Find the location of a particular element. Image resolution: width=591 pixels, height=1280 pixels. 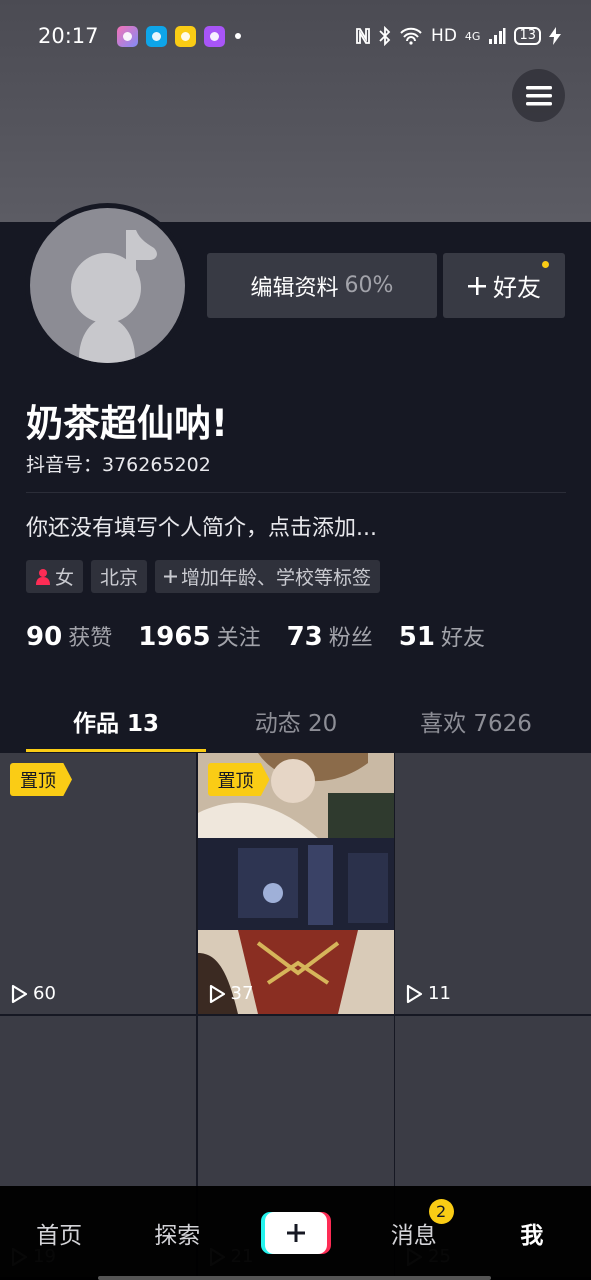

content-tabs: 作品 13 动态 20 喜欢 7626 is located at coordinates (296, 721).